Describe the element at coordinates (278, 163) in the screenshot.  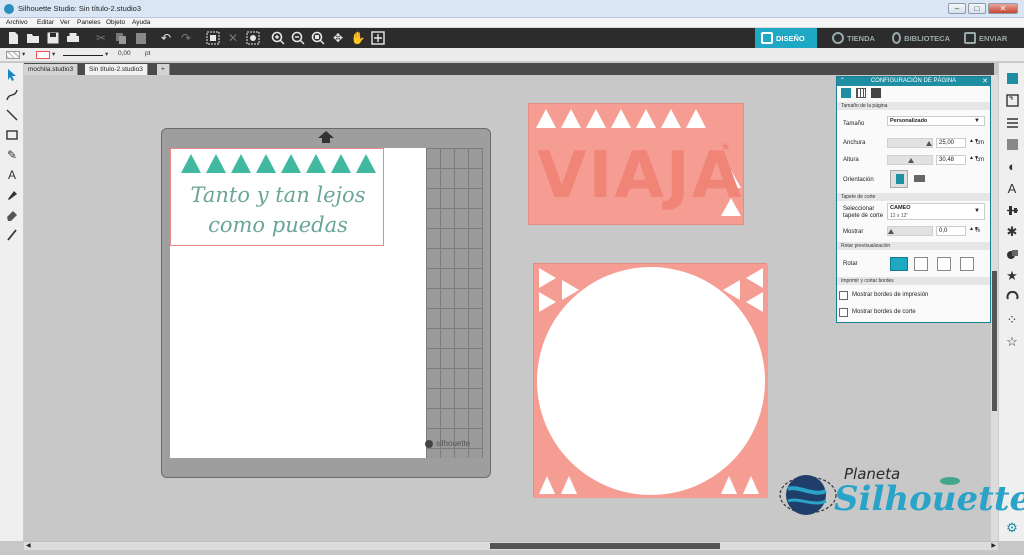
I see `mint-triangle-row` at that location.